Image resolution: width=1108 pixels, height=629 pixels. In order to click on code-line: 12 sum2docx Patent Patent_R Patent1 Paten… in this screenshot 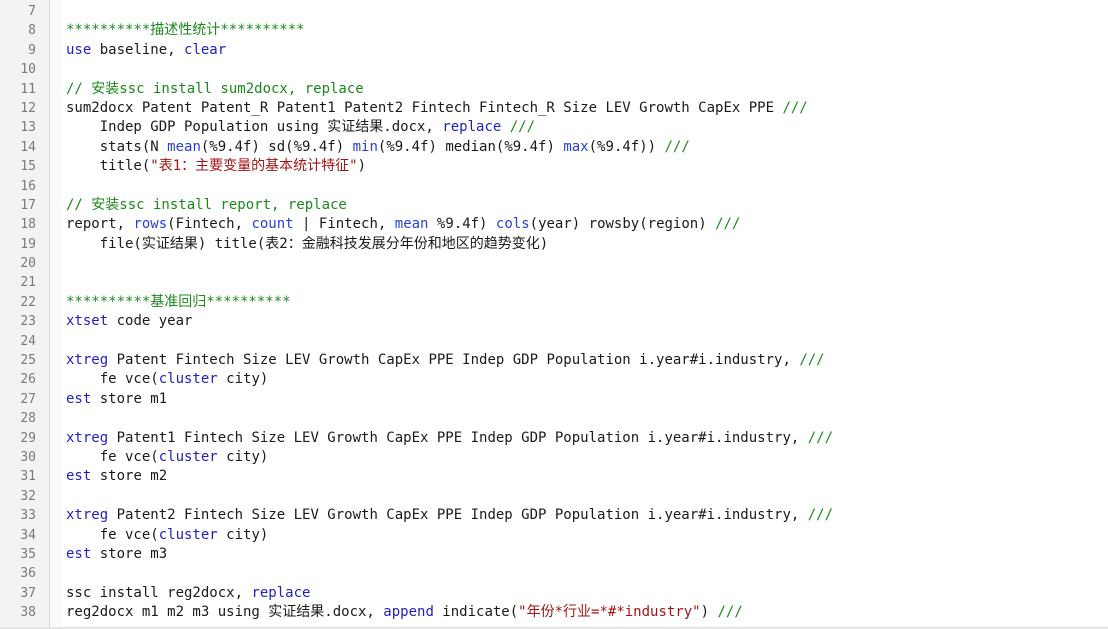, I will do `click(554, 108)`.